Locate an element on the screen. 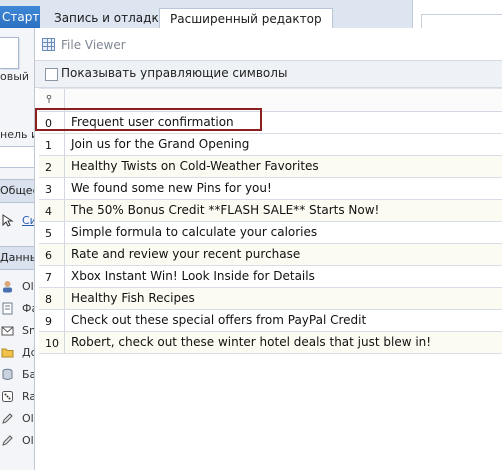 This screenshot has width=502, height=470. show-control-chars-checkbox is located at coordinates (51, 74).